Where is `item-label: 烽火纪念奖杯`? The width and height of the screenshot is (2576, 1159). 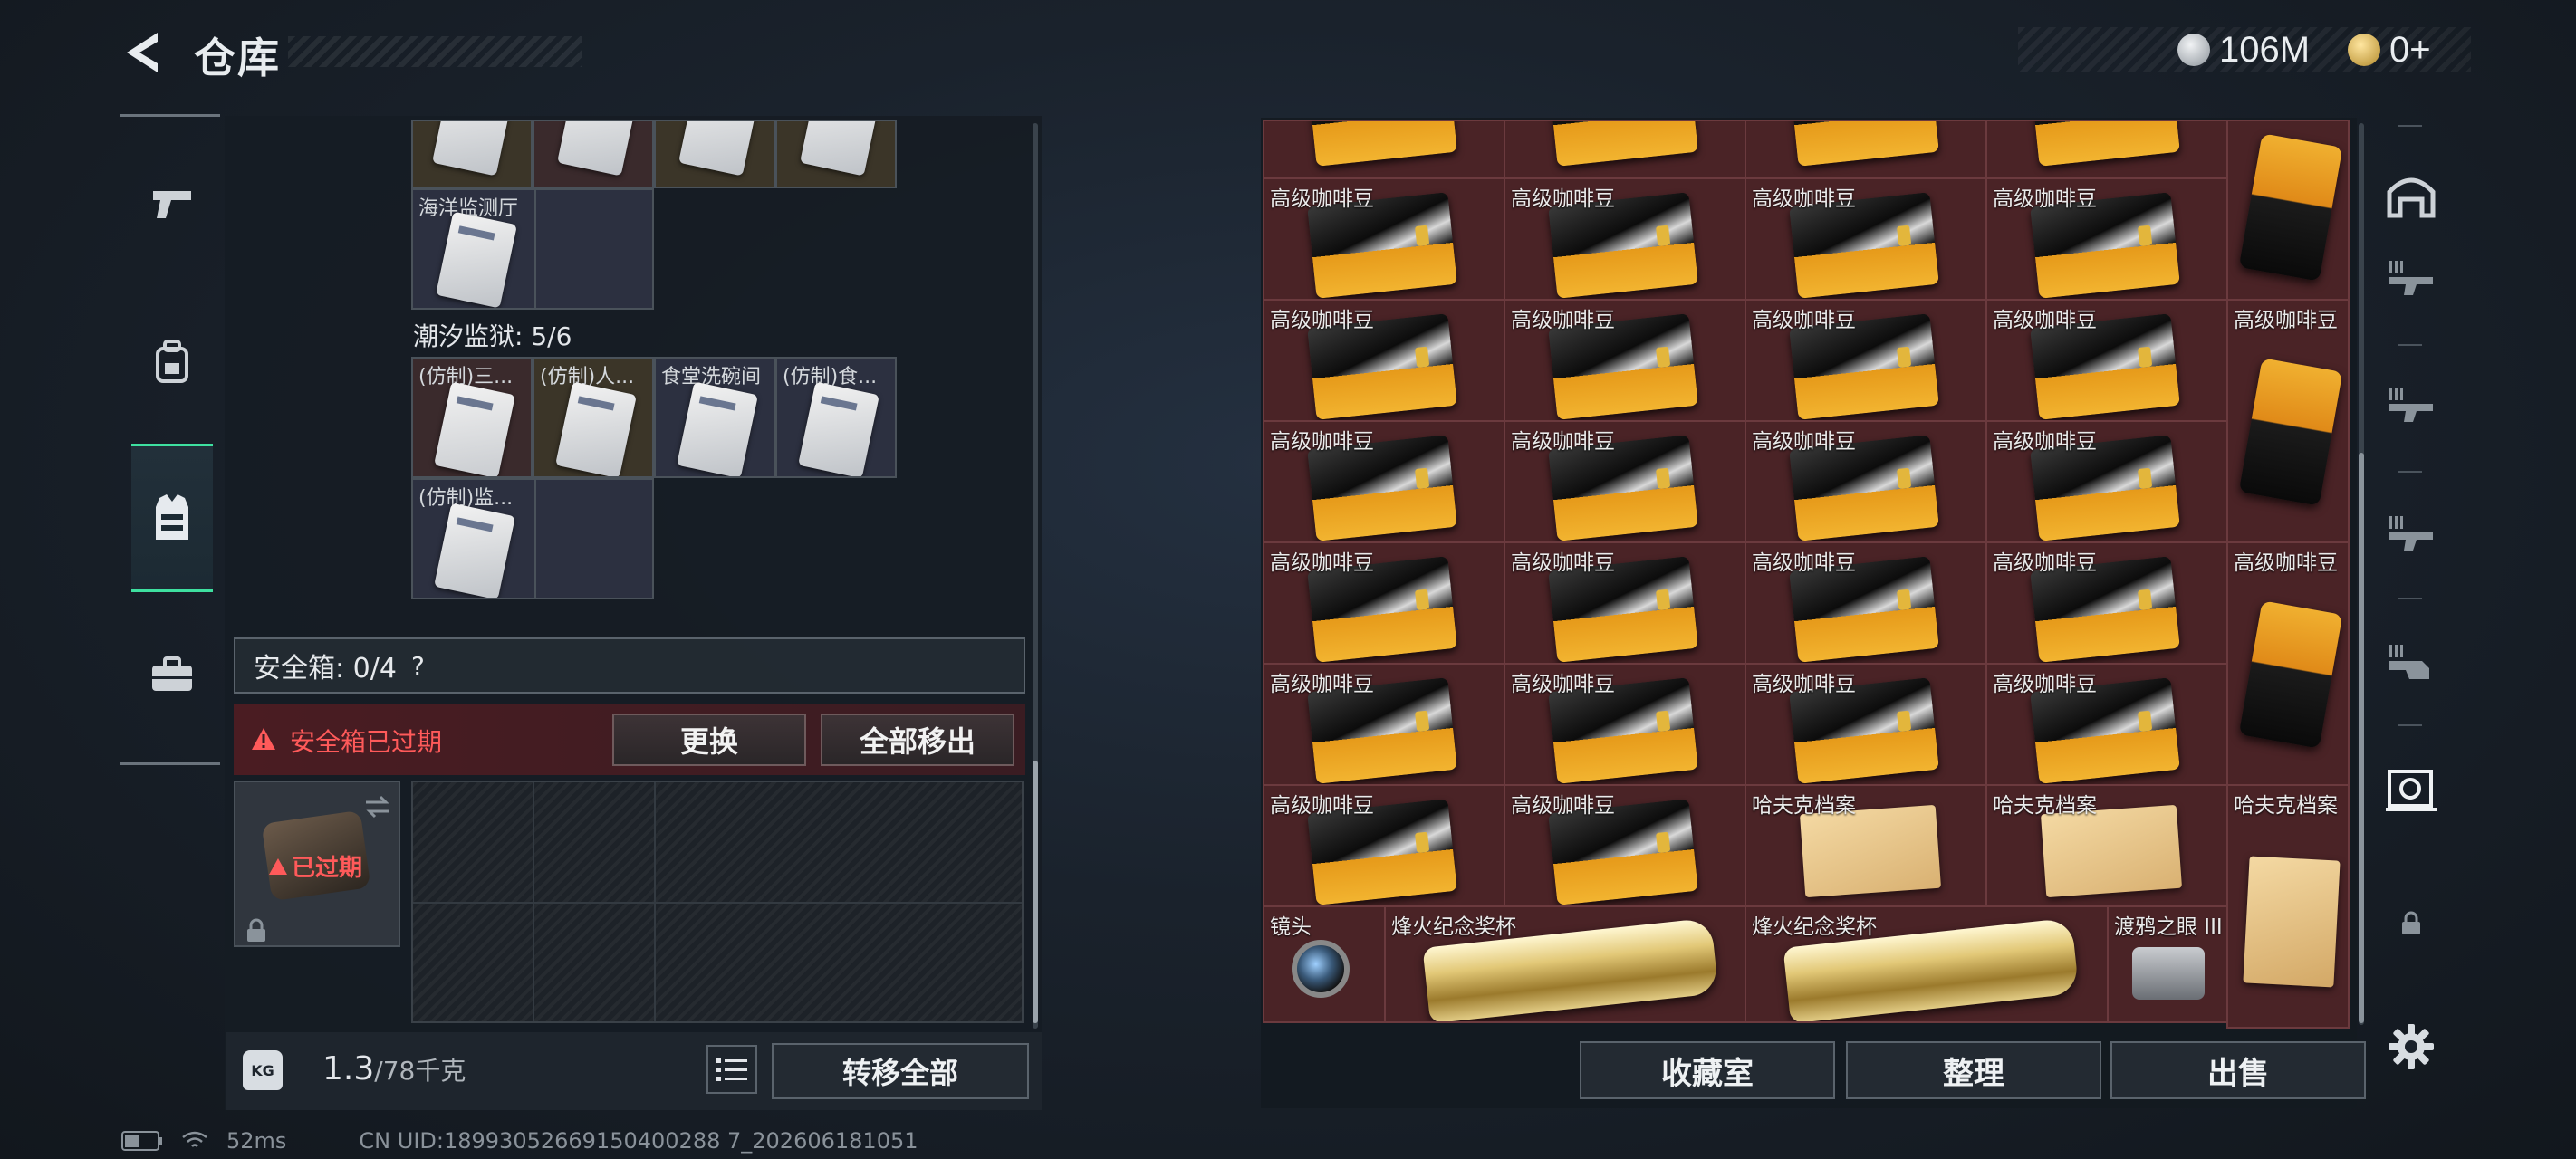 item-label: 烽火纪念奖杯 is located at coordinates (1453, 927).